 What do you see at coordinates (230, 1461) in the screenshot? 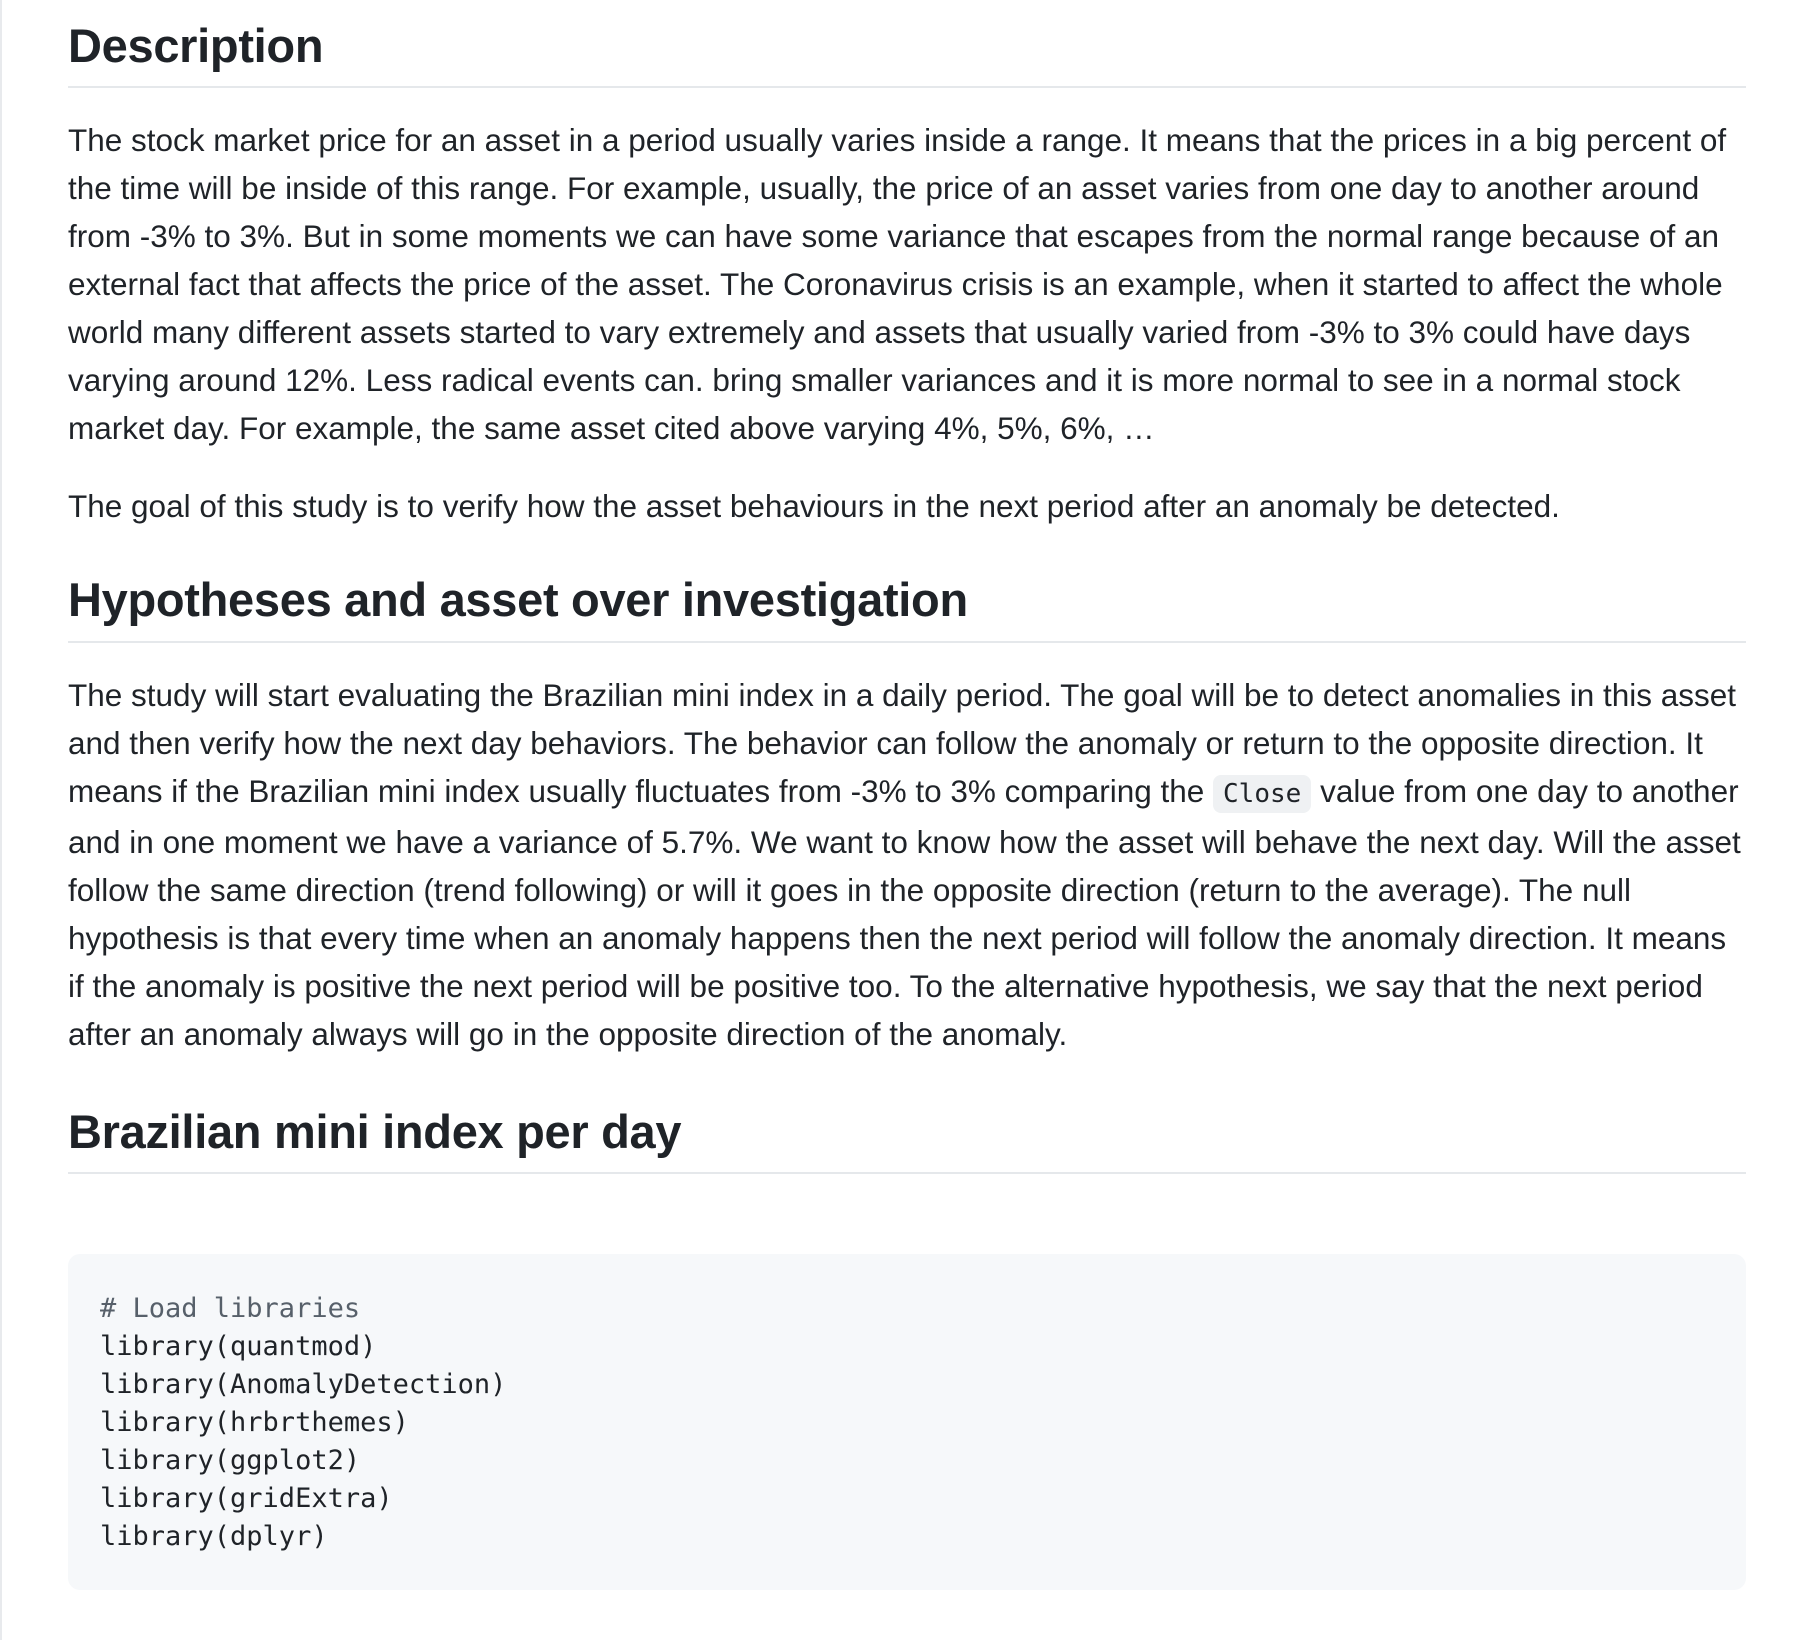
I see `code-line: library(ggplot2)` at bounding box center [230, 1461].